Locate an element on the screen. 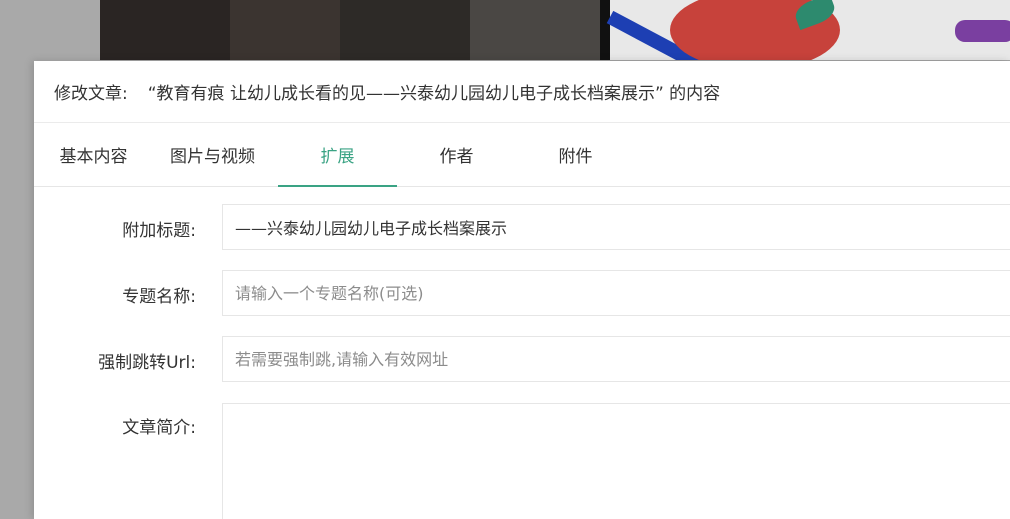 This screenshot has width=1010, height=519. form-row-subtitle: 附加标题: is located at coordinates (522, 227).